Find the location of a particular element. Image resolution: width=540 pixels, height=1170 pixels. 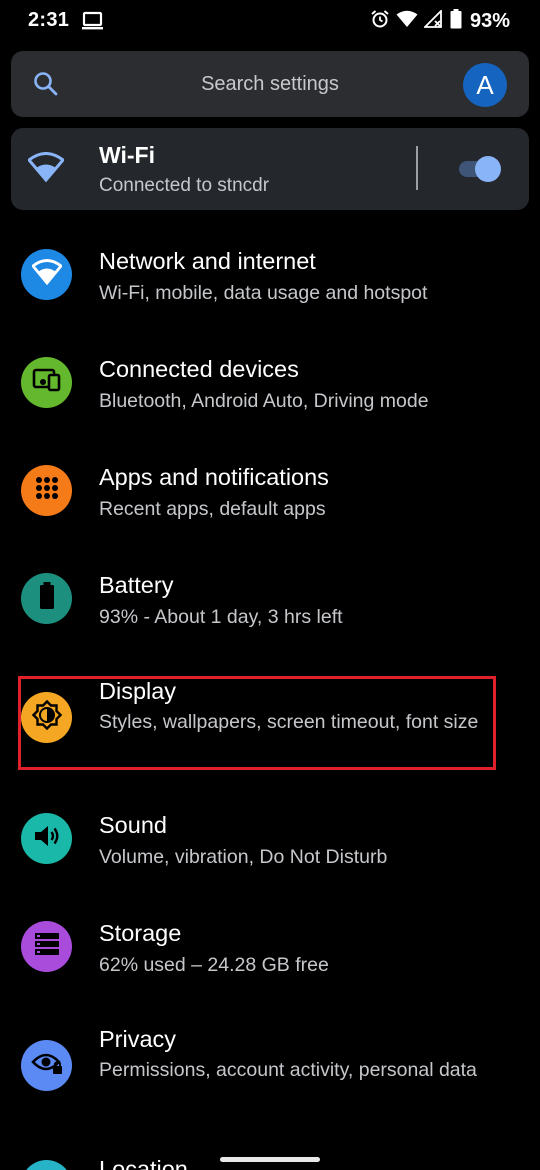

storage-icon is located at coordinates (47, 946).